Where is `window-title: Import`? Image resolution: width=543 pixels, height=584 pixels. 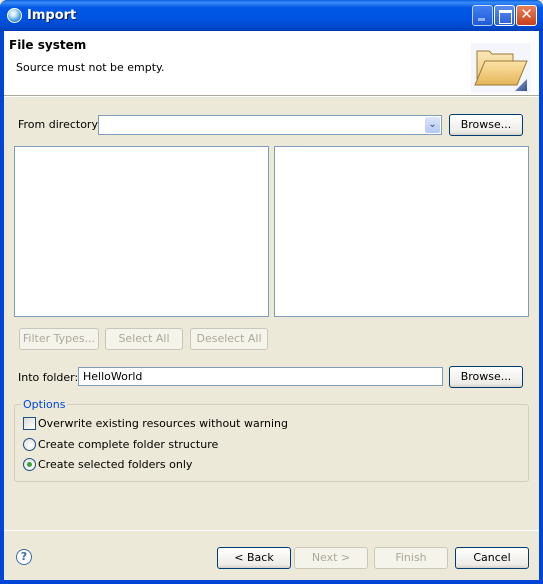 window-title: Import is located at coordinates (52, 15).